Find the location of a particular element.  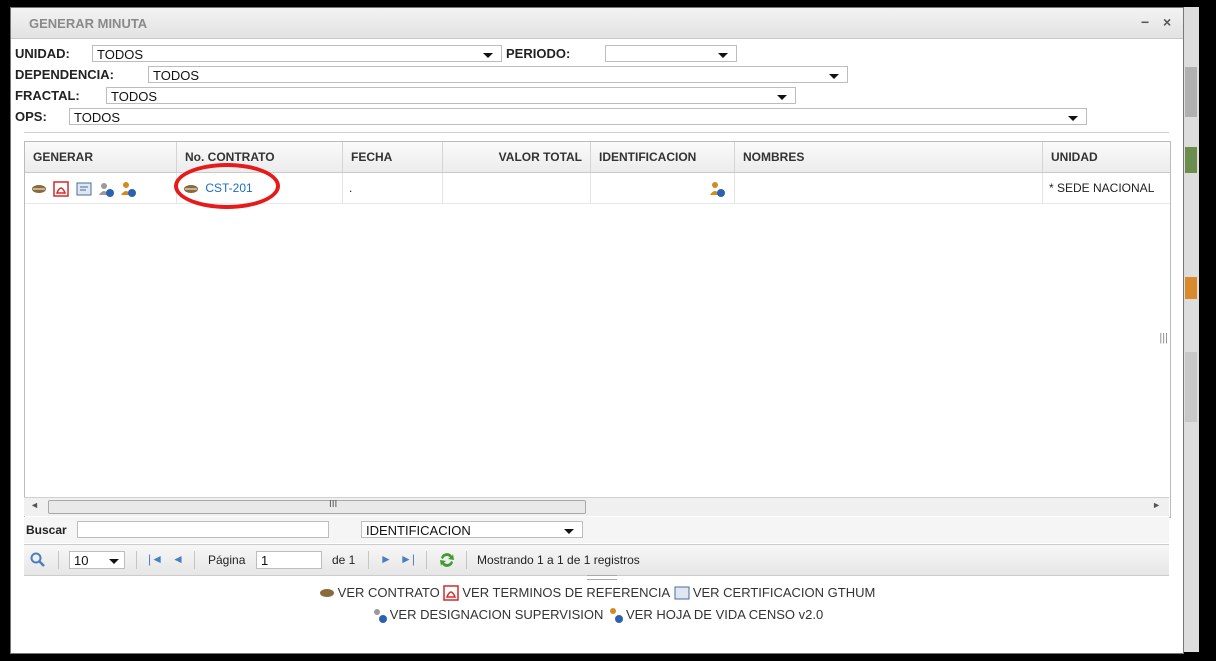

col-generar: GENERAR is located at coordinates (101, 157).